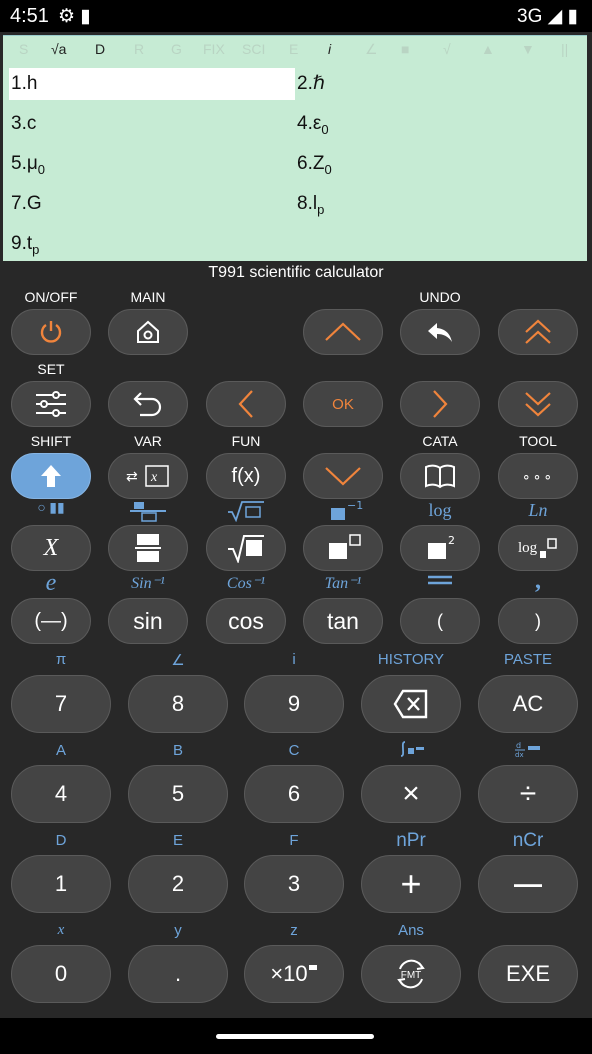 This screenshot has width=592, height=1054. Describe the element at coordinates (538, 332) in the screenshot. I see `page-up-button` at that location.